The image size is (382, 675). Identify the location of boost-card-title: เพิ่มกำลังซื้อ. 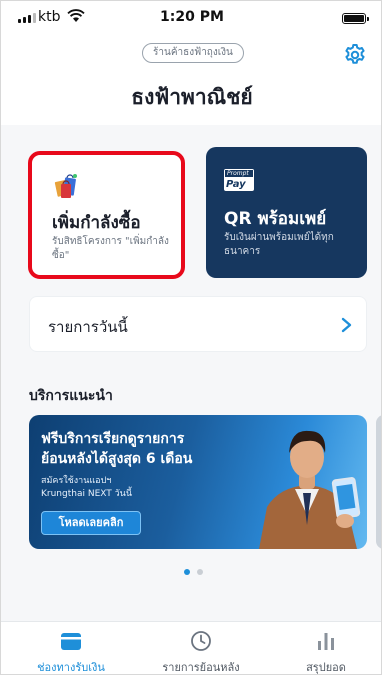
(96, 223).